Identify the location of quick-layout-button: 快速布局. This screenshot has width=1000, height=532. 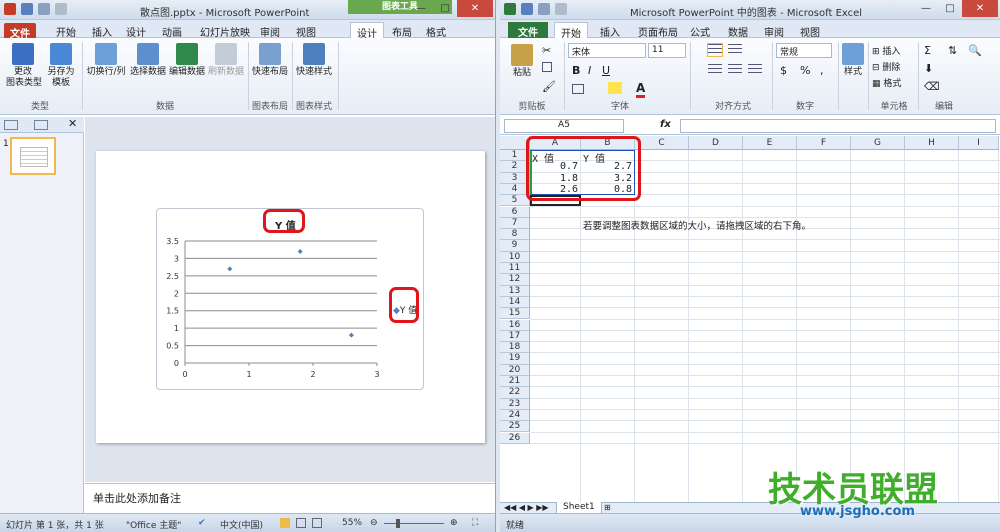
(270, 60).